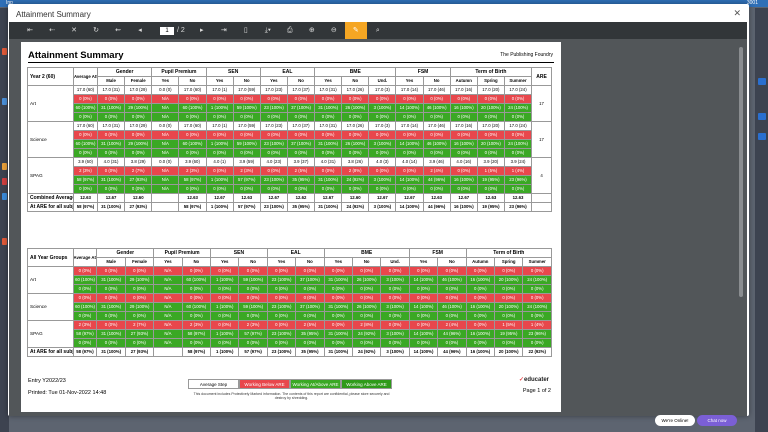 The width and height of the screenshot is (768, 432). I want to click on data-cell: 17.0 (3), so click(382, 126).